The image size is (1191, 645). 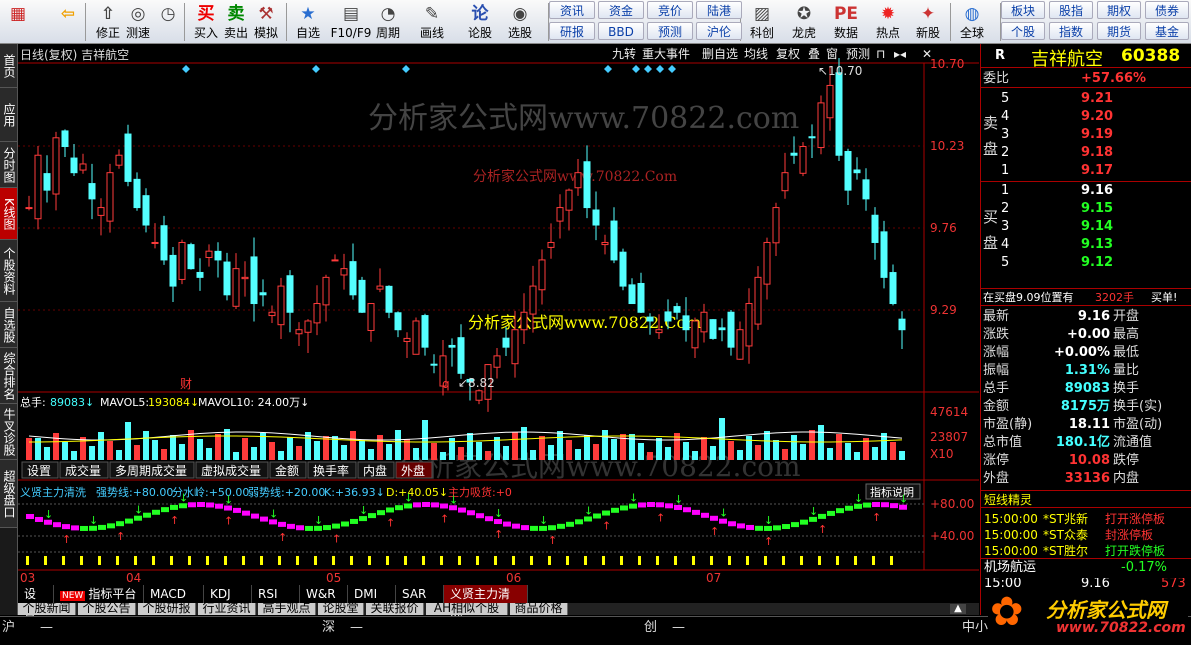 I want to click on chart-menu-item: 重大事件, so click(x=666, y=54).